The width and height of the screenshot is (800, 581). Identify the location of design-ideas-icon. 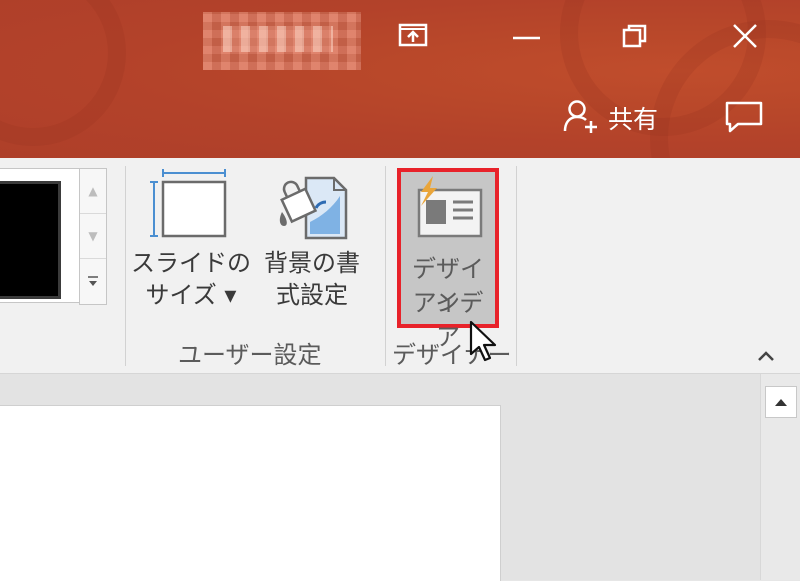
(450, 211).